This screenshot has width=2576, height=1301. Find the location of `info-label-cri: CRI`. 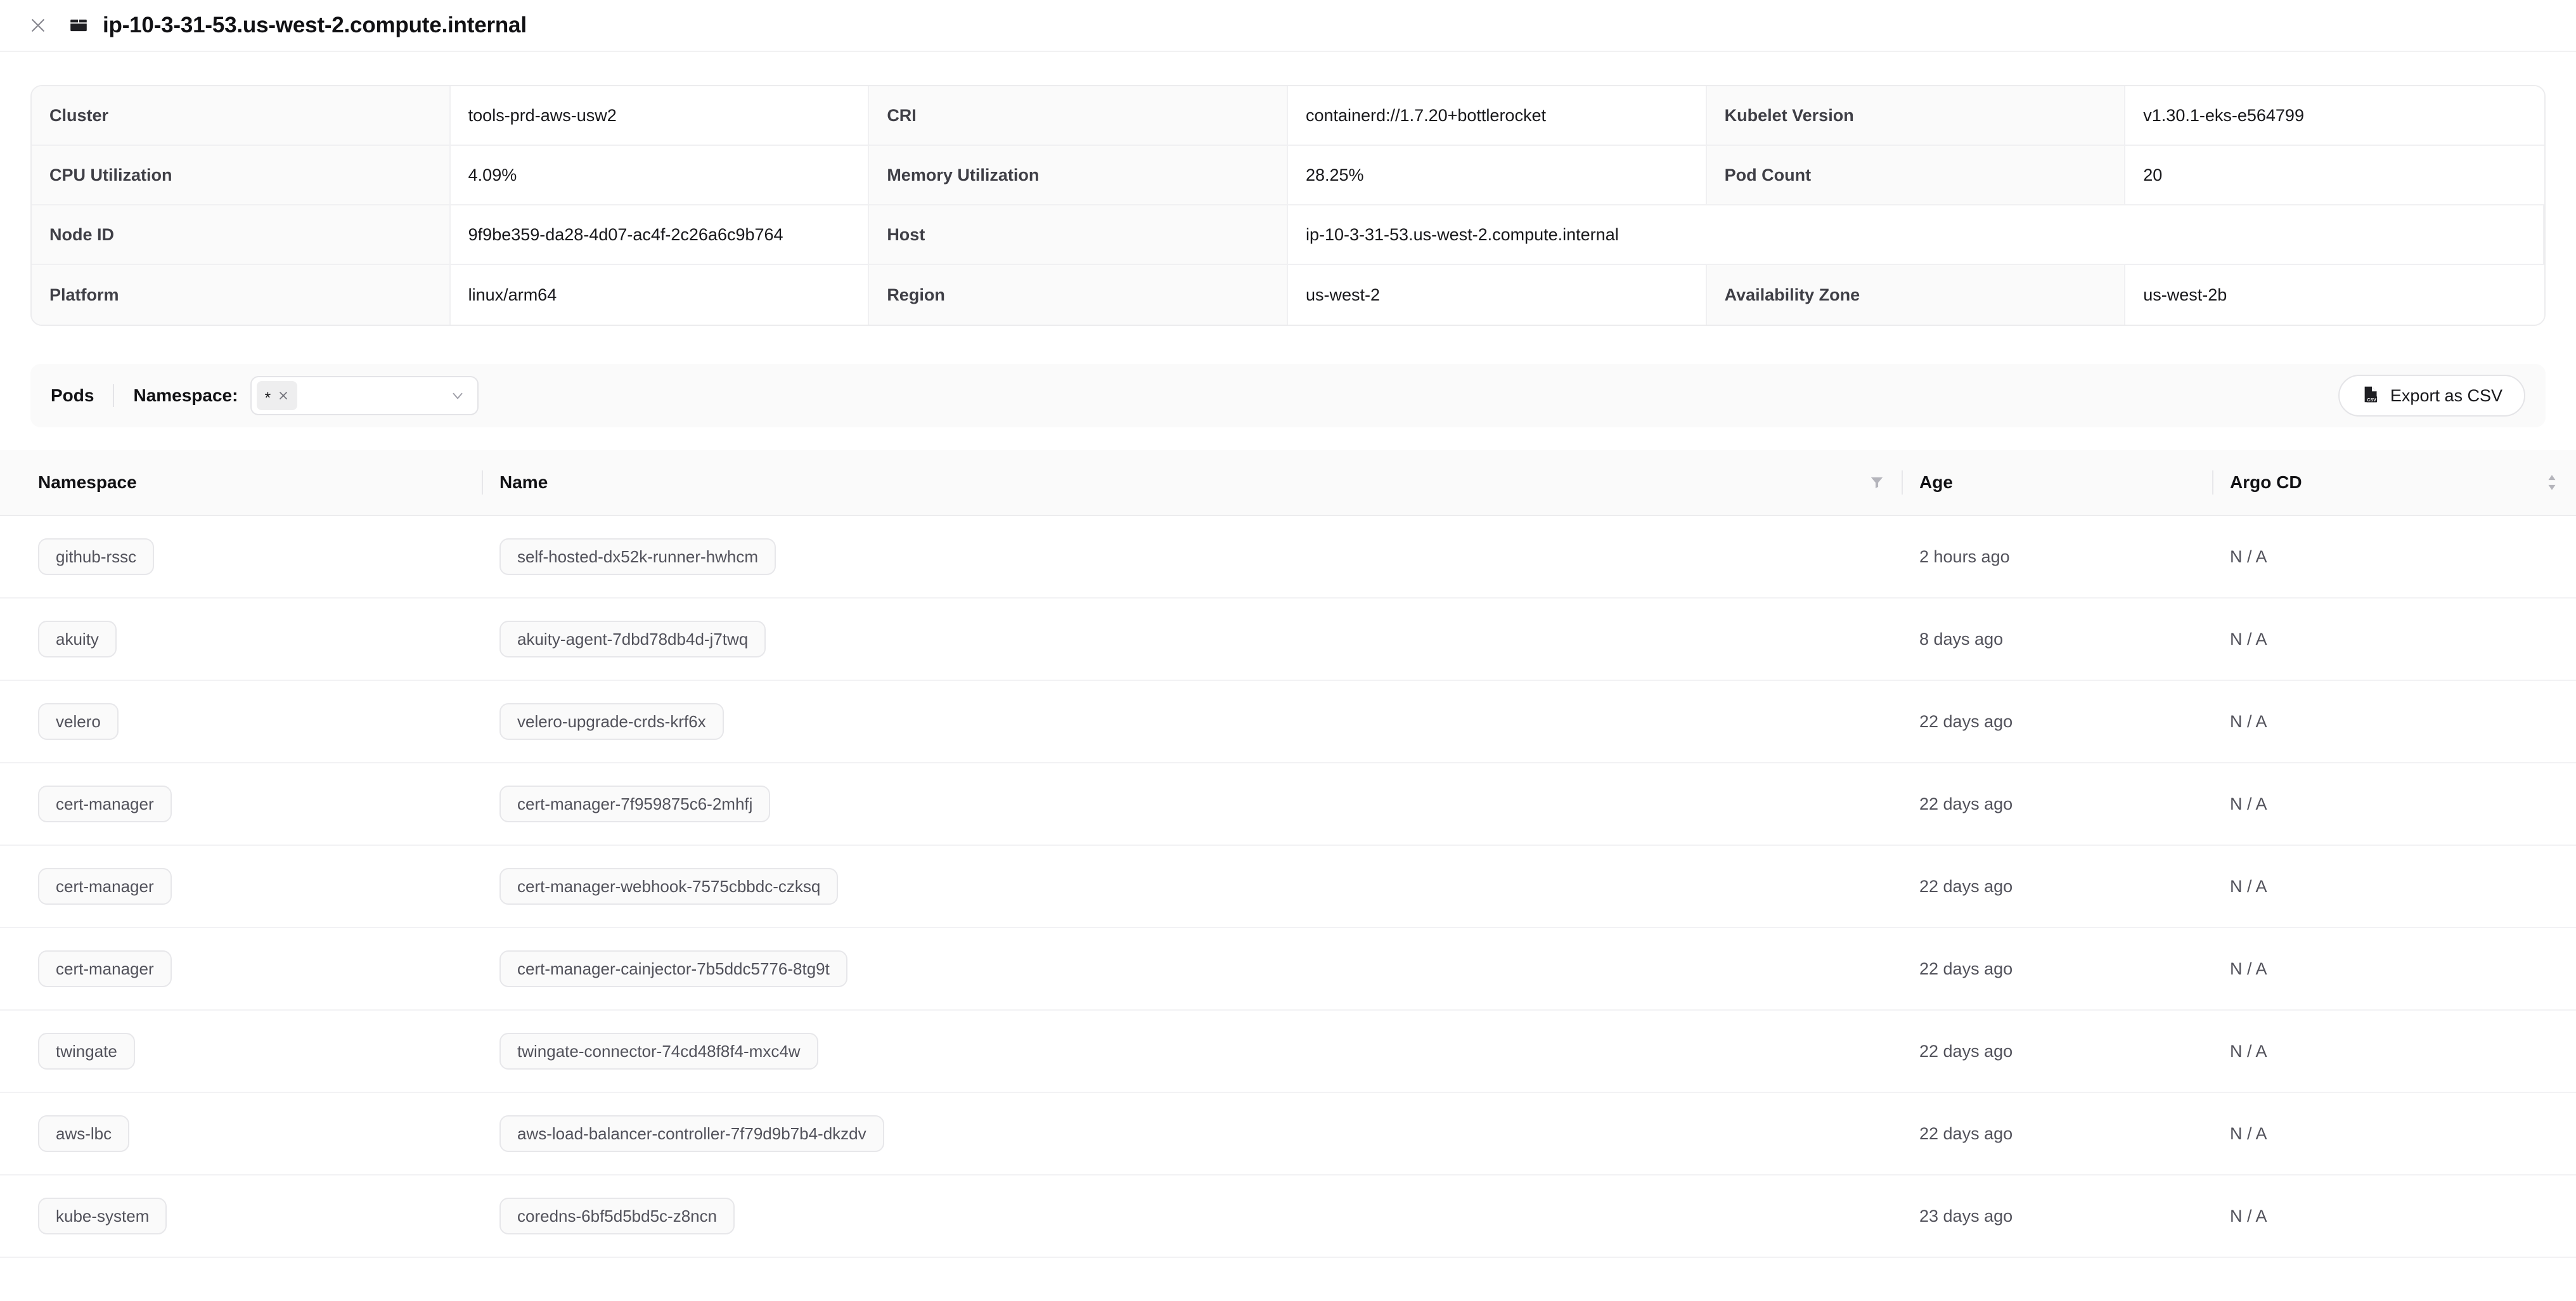

info-label-cri: CRI is located at coordinates (1078, 116).